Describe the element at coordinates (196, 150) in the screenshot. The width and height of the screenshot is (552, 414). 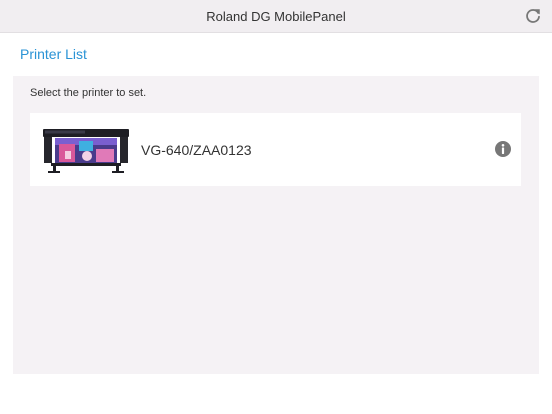
I see `printer-name: VG-640/ZAA0123` at that location.